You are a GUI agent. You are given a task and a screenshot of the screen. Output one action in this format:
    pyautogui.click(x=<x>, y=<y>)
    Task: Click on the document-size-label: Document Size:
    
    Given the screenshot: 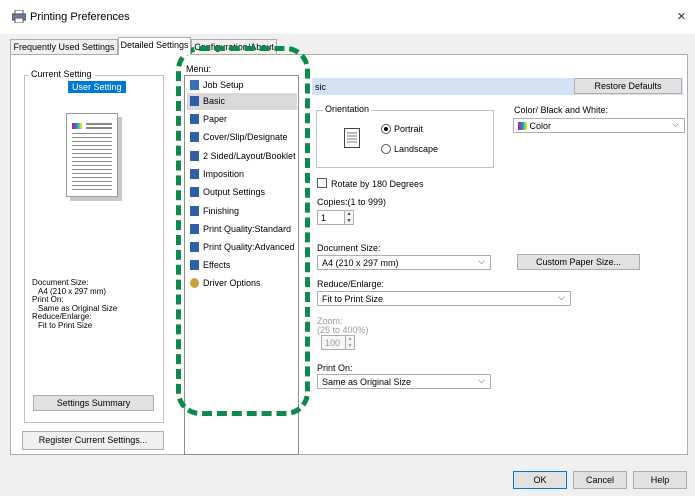 What is the action you would take?
    pyautogui.click(x=349, y=248)
    